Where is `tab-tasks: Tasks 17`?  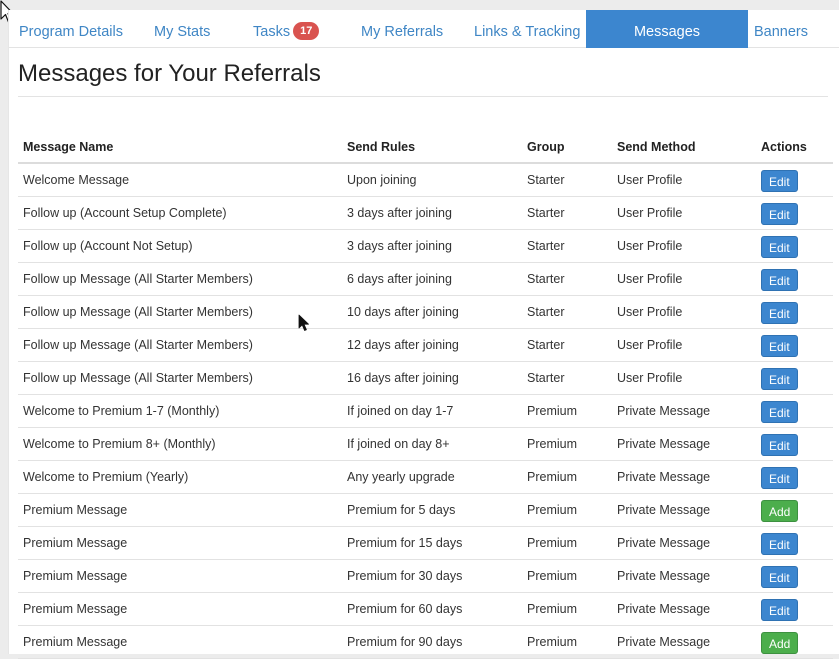 tab-tasks: Tasks 17 is located at coordinates (286, 29).